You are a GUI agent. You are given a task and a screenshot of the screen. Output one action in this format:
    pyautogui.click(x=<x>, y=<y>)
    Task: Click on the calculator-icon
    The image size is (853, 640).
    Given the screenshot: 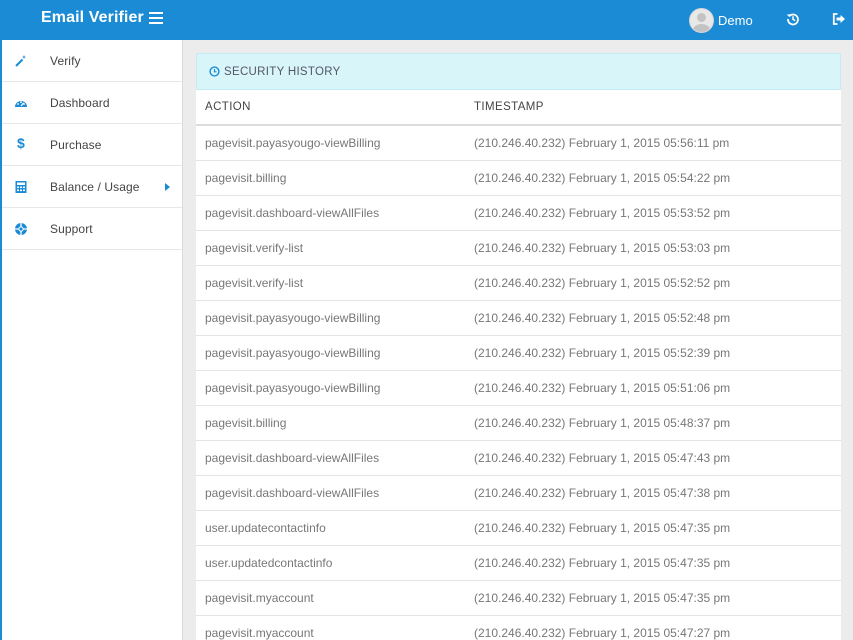 What is the action you would take?
    pyautogui.click(x=21, y=187)
    